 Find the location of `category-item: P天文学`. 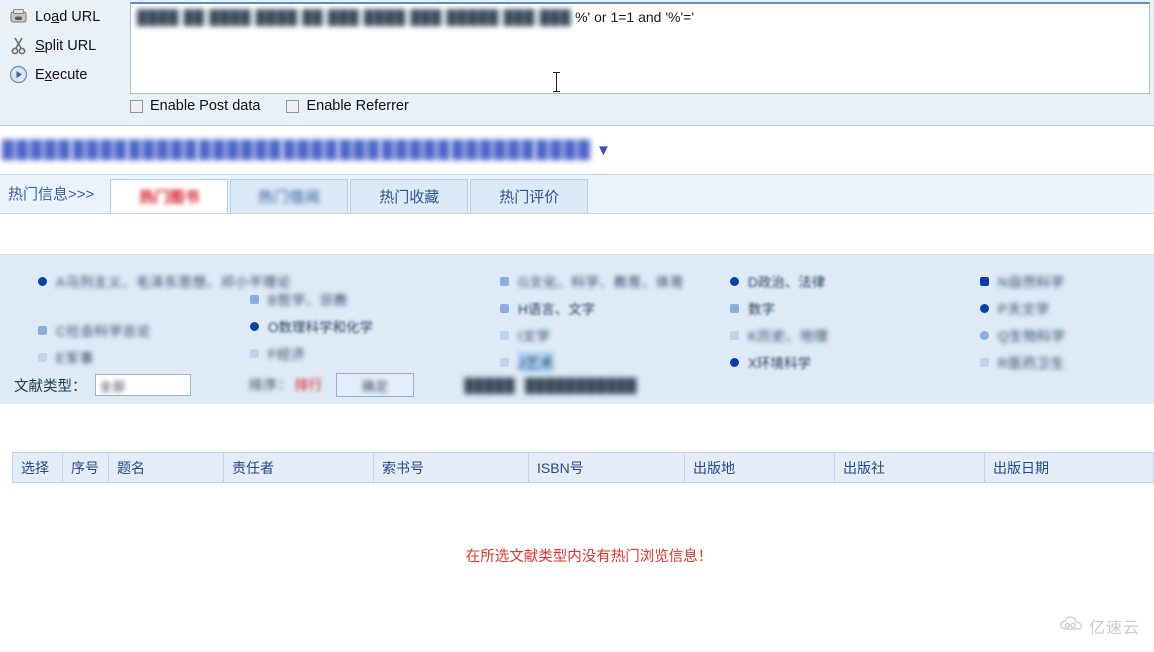

category-item: P天文学 is located at coordinates (1065, 308).